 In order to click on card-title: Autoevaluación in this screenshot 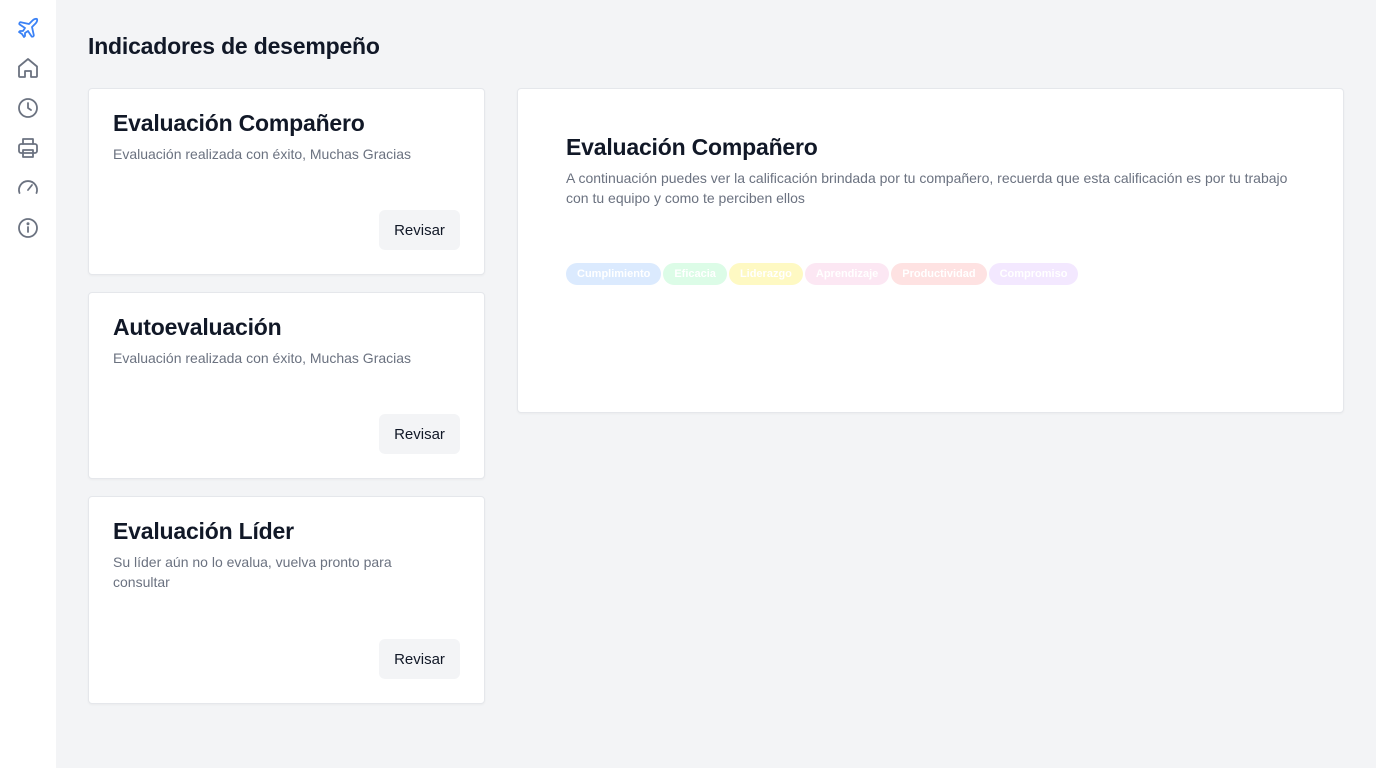, I will do `click(197, 327)`.